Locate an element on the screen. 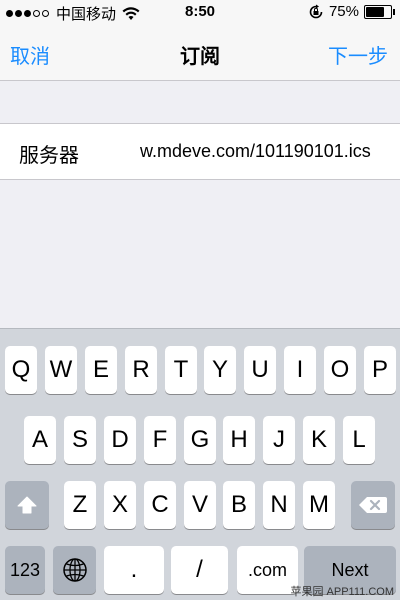  shift-icon is located at coordinates (27, 505).